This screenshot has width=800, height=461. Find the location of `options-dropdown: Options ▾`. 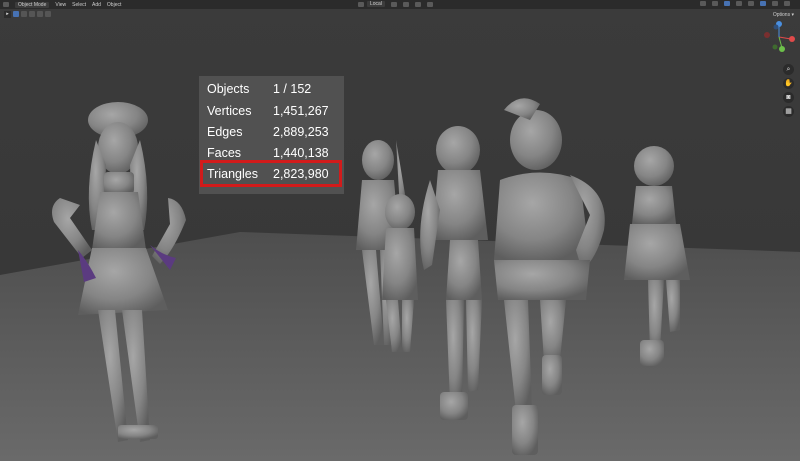

options-dropdown: Options ▾ is located at coordinates (783, 15).